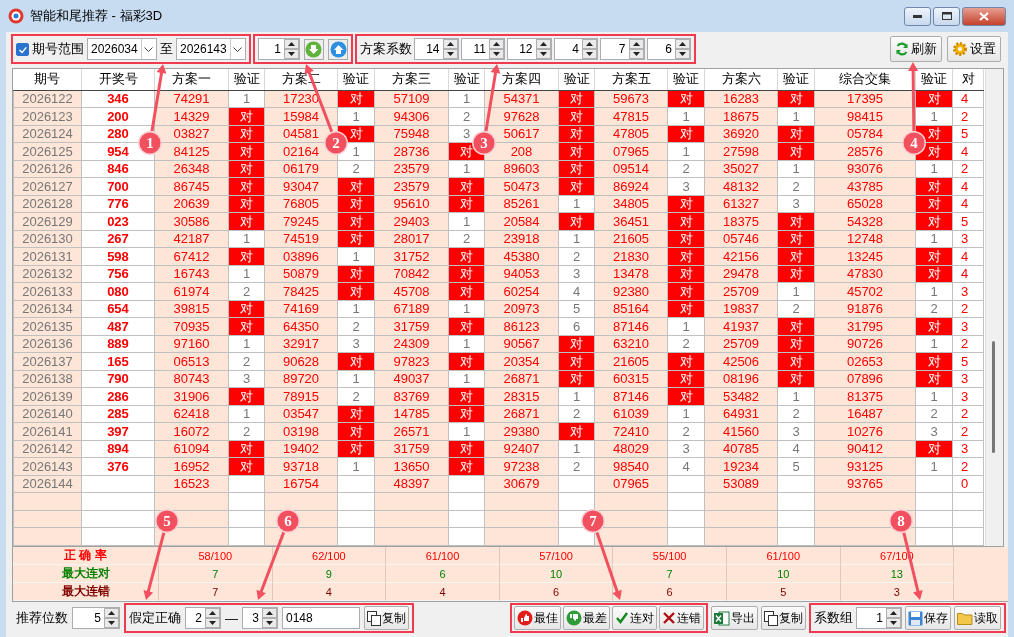 The image size is (1014, 637). Describe the element at coordinates (211, 49) in the screenshot. I see `dropdown: 2026143` at that location.